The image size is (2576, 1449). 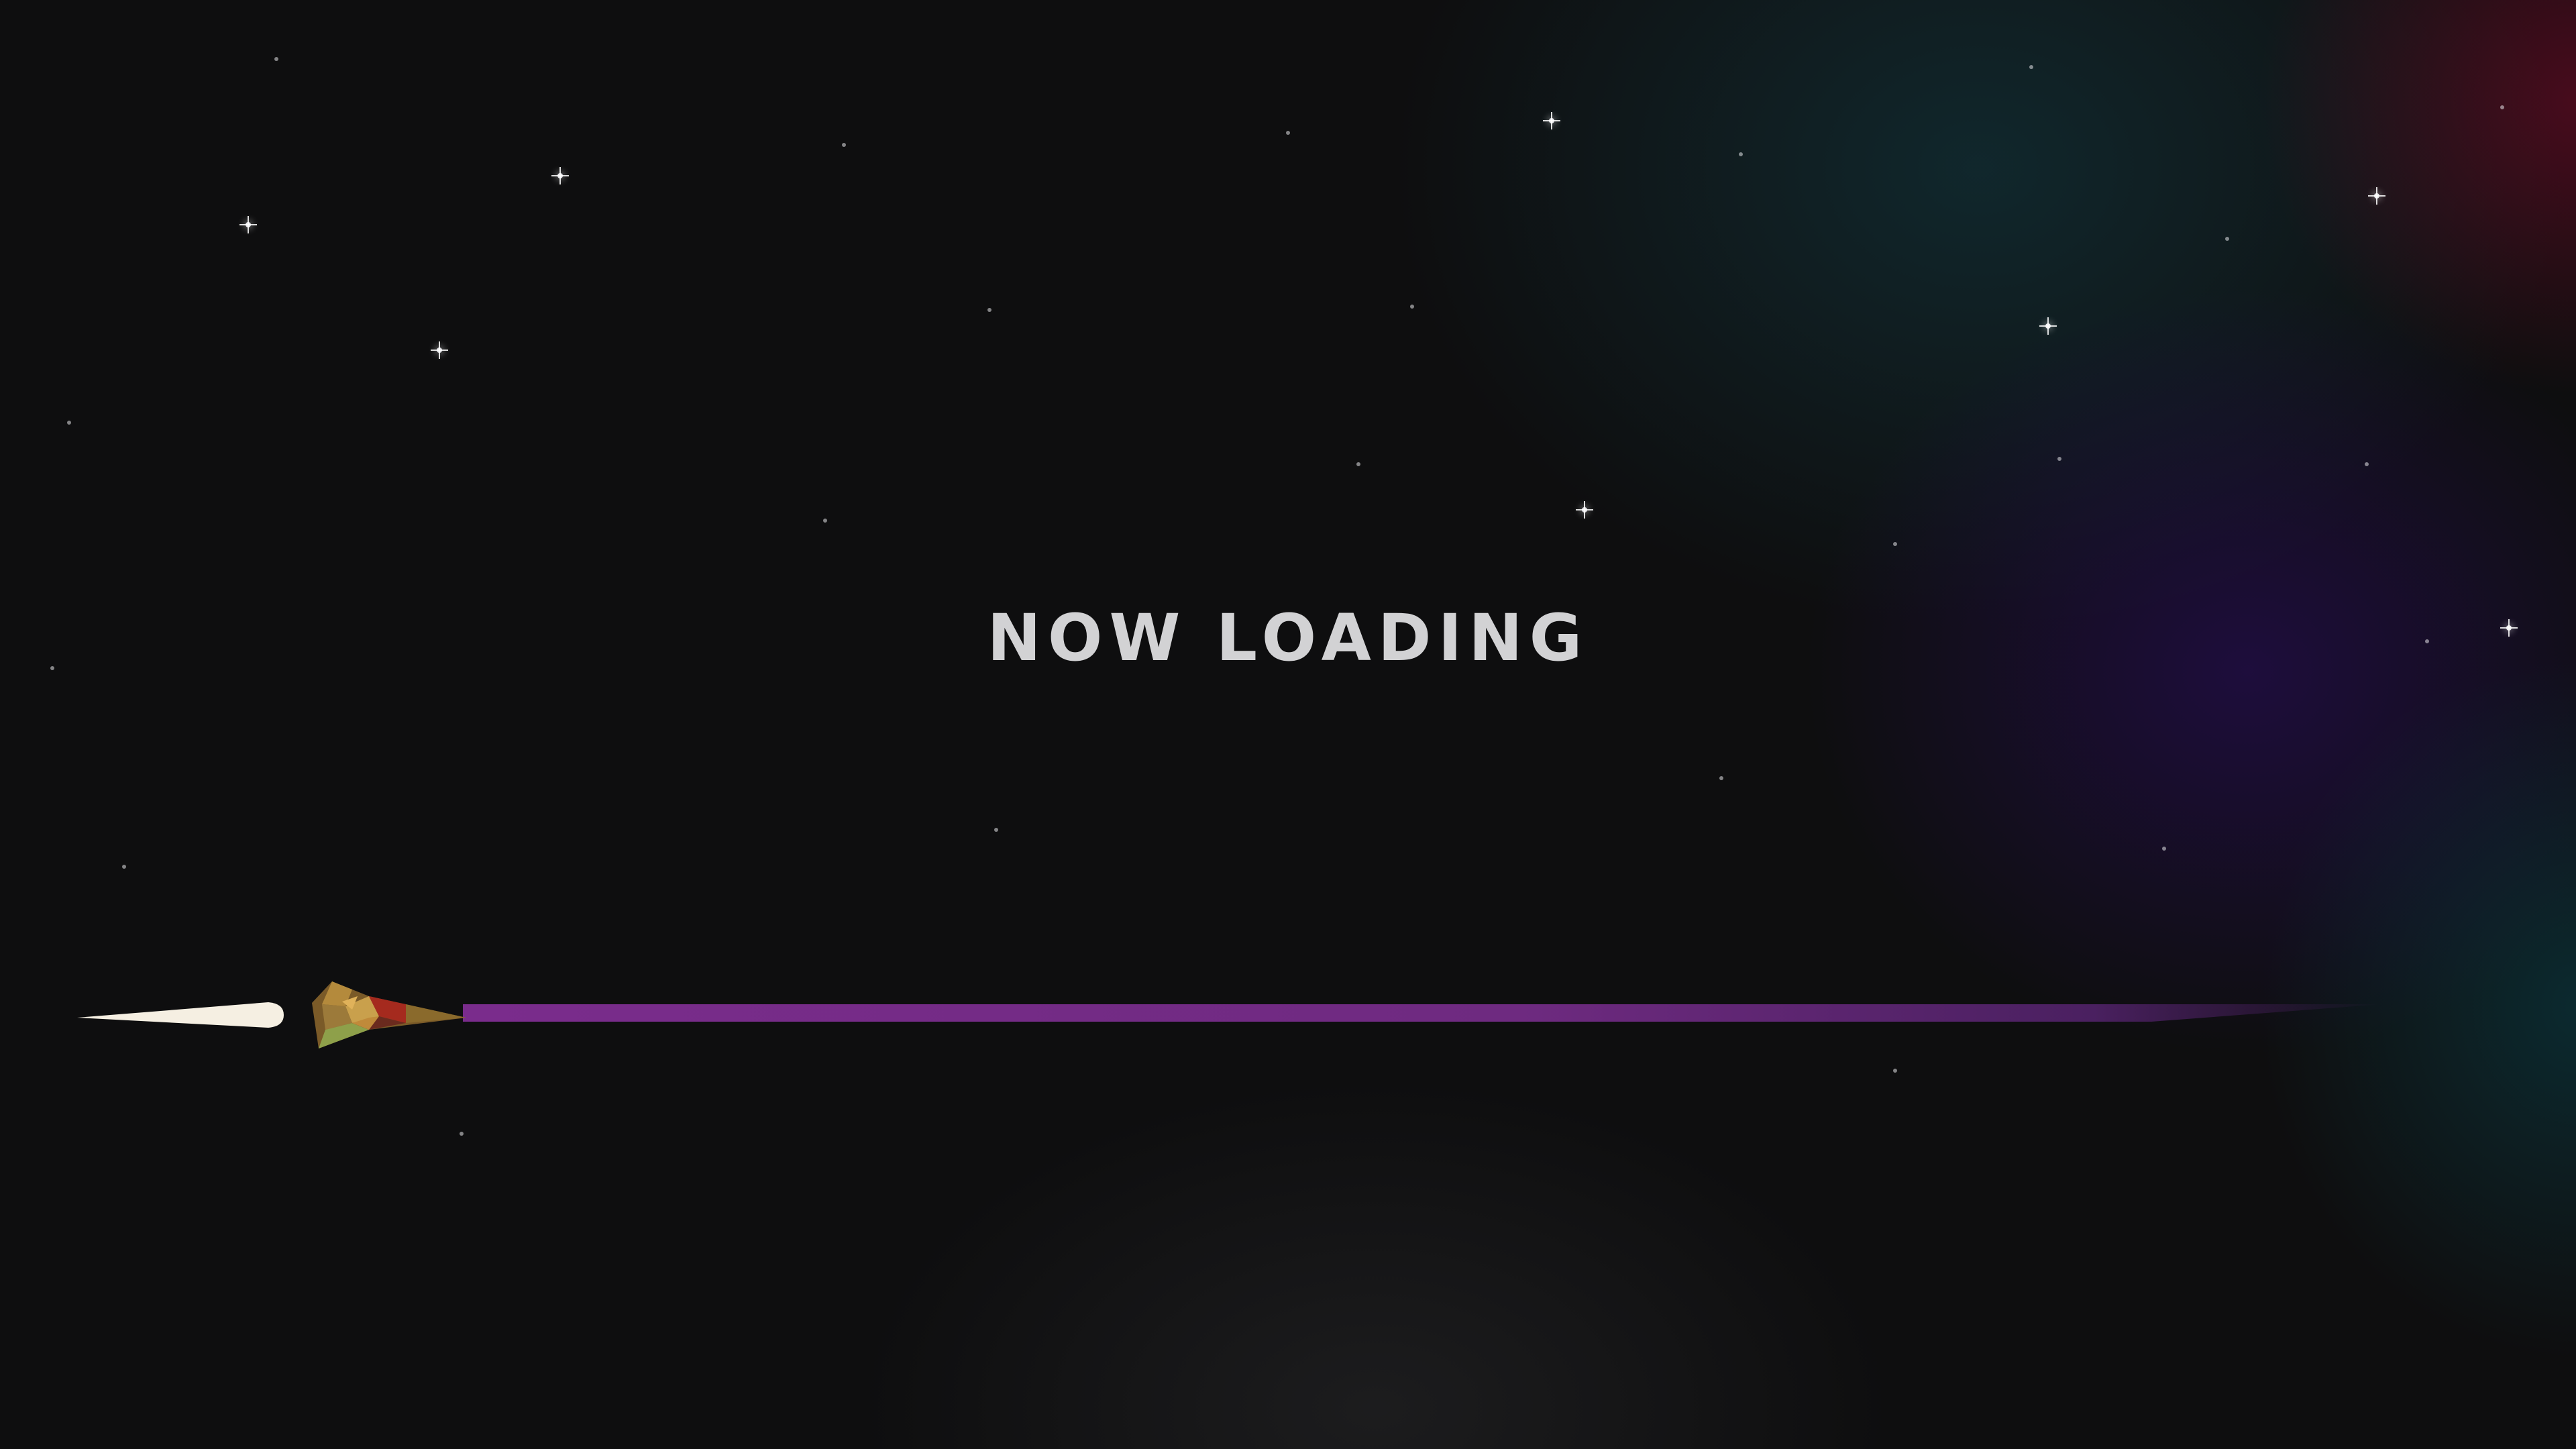 What do you see at coordinates (1422, 1013) in the screenshot?
I see `loading-progress-bar` at bounding box center [1422, 1013].